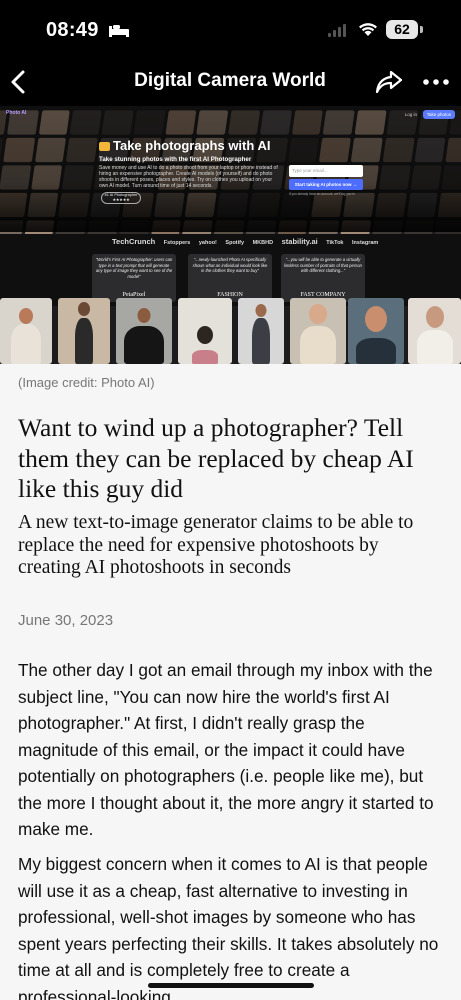  Describe the element at coordinates (368, 29) in the screenshot. I see `wifi-icon` at that location.